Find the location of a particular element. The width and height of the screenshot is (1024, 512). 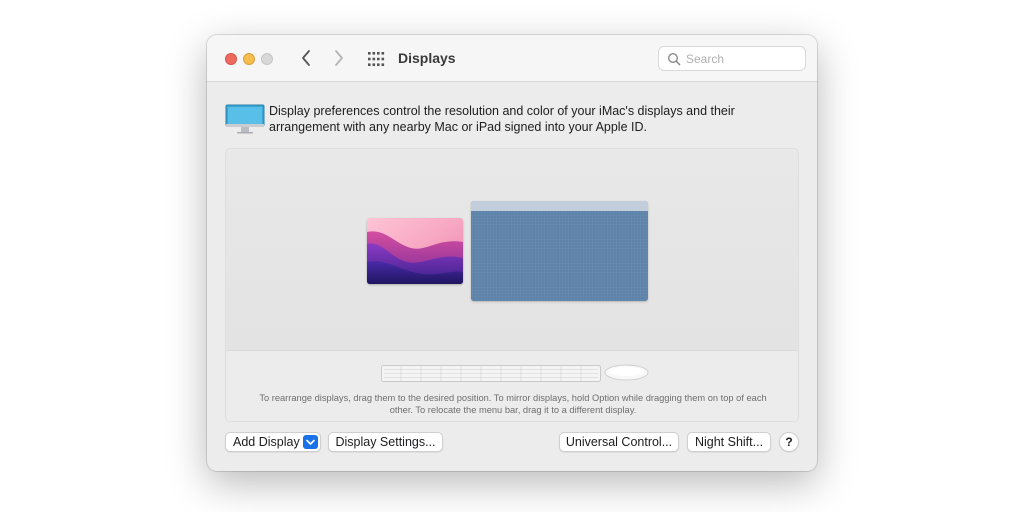

keyboard-icon is located at coordinates (491, 373).